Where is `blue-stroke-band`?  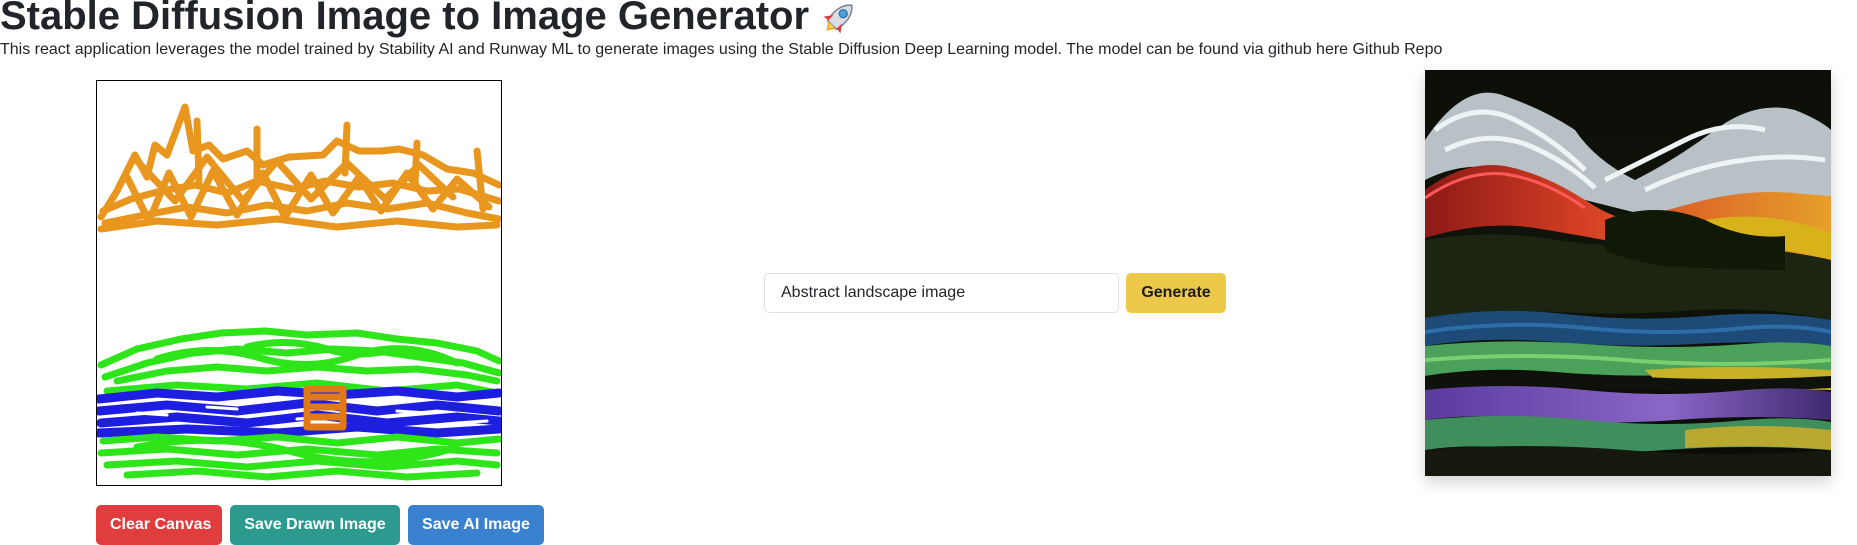
blue-stroke-band is located at coordinates (299, 412).